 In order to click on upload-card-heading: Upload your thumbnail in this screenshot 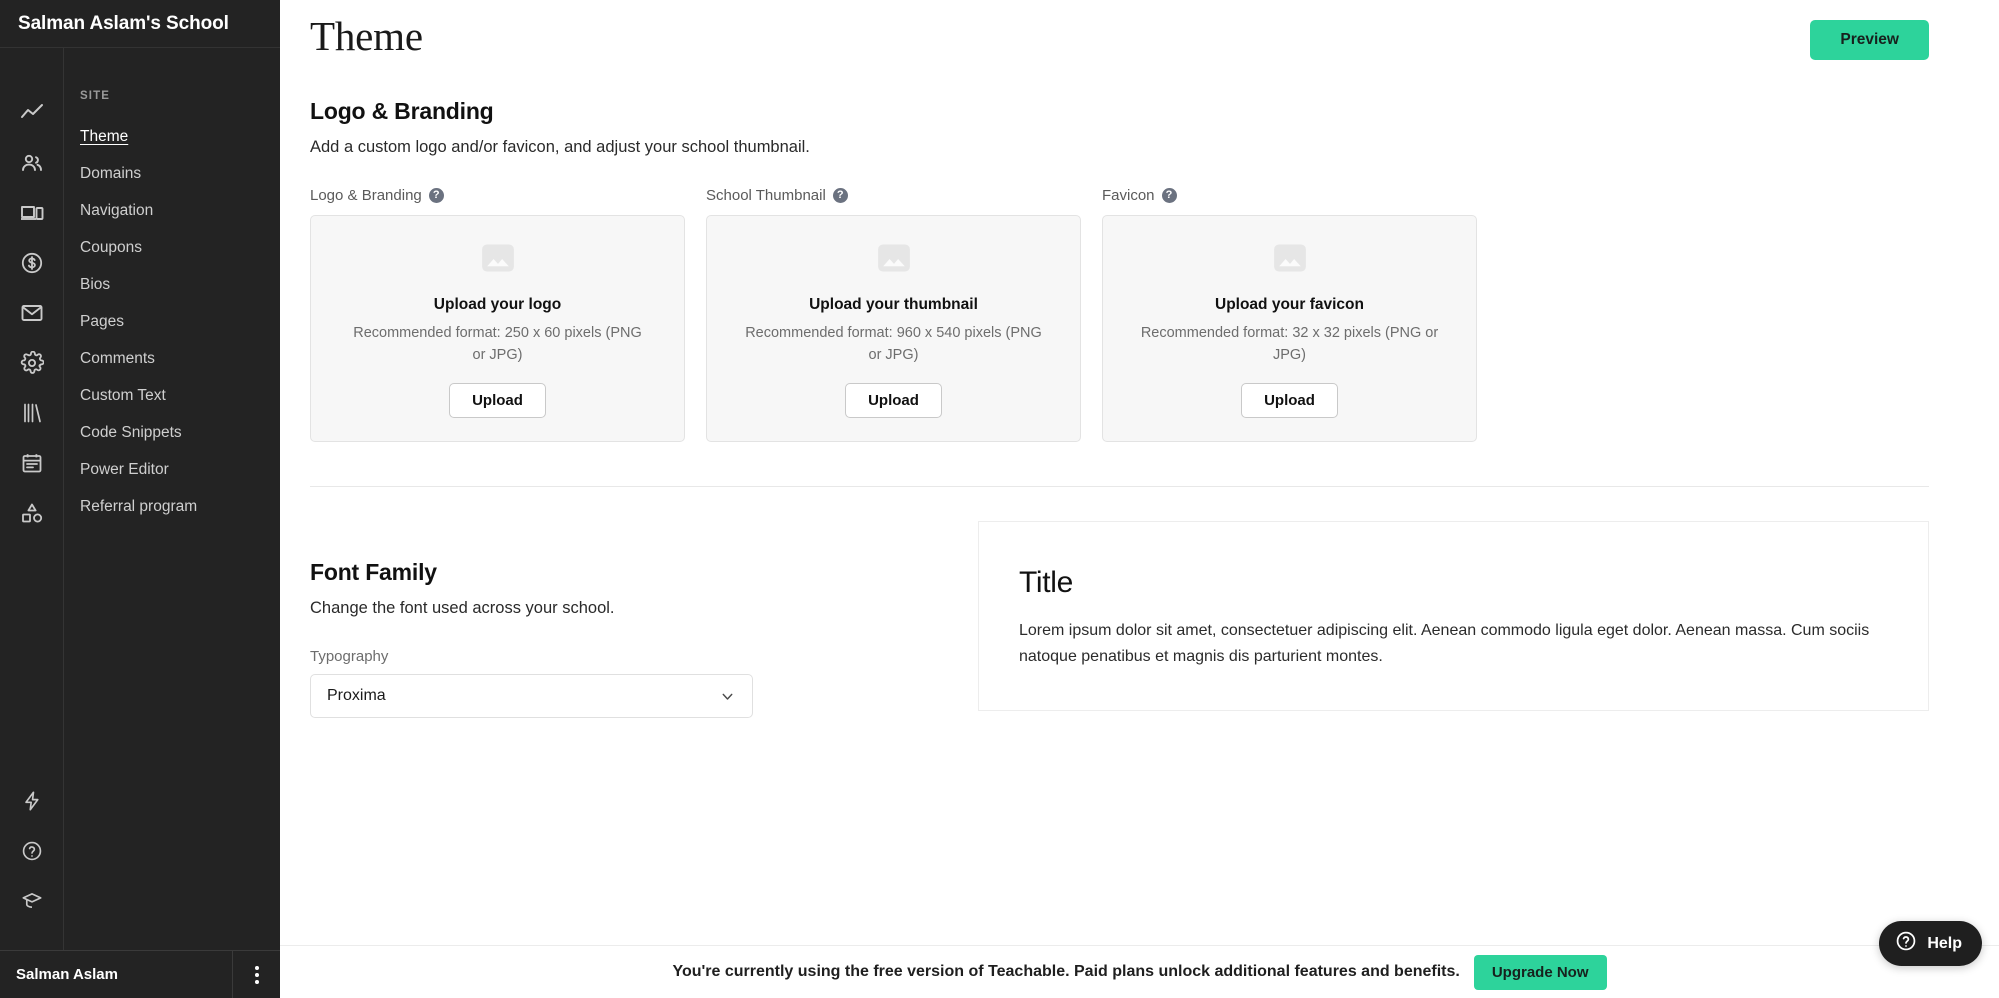, I will do `click(893, 305)`.